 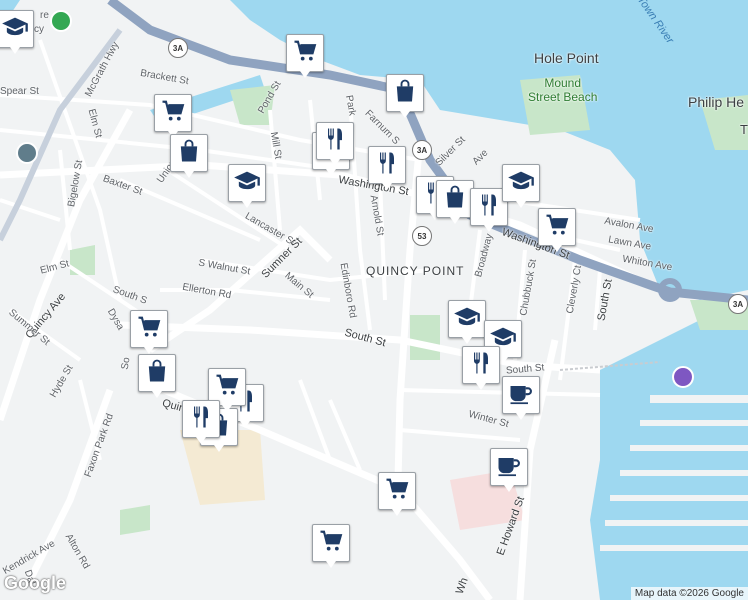 I want to click on map-attribution: Map data ©2026 Google, so click(x=689, y=593).